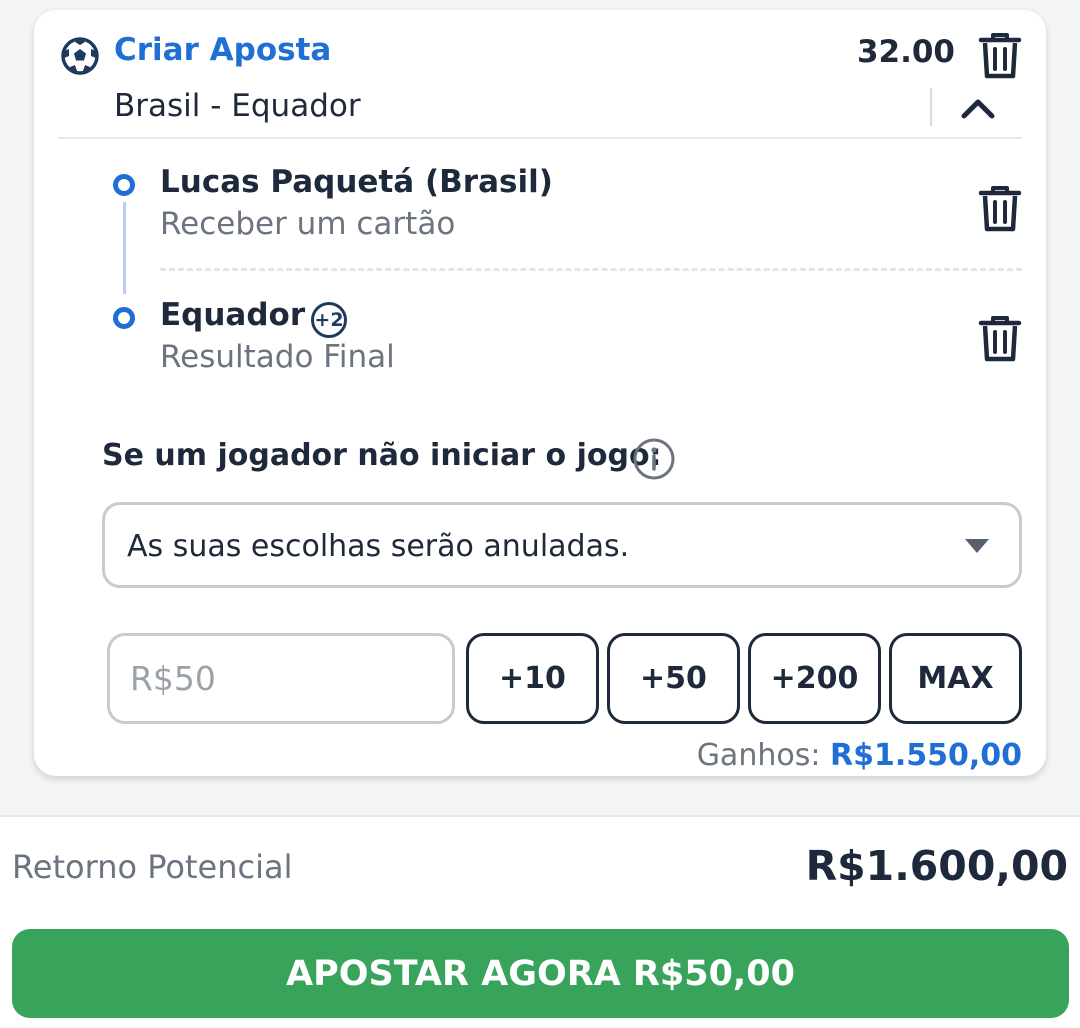 The width and height of the screenshot is (1080, 1028). I want to click on quick-add-50-button: +50, so click(673, 678).